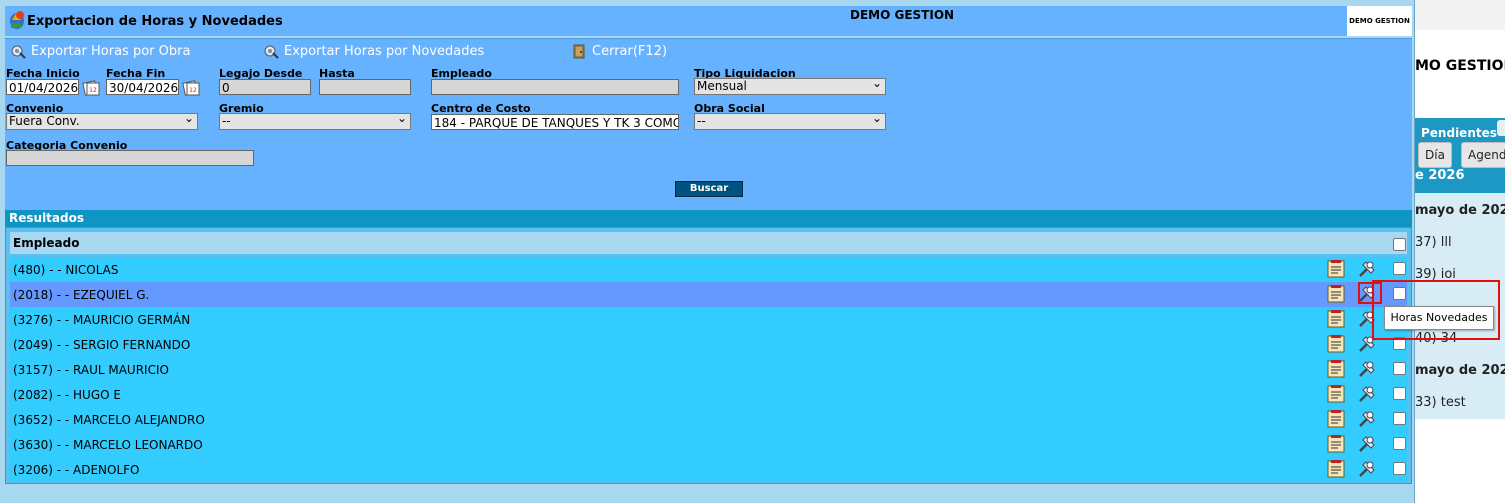 Image resolution: width=1505 pixels, height=503 pixels. I want to click on toolbar-label: Cerrar(F12), so click(630, 51).